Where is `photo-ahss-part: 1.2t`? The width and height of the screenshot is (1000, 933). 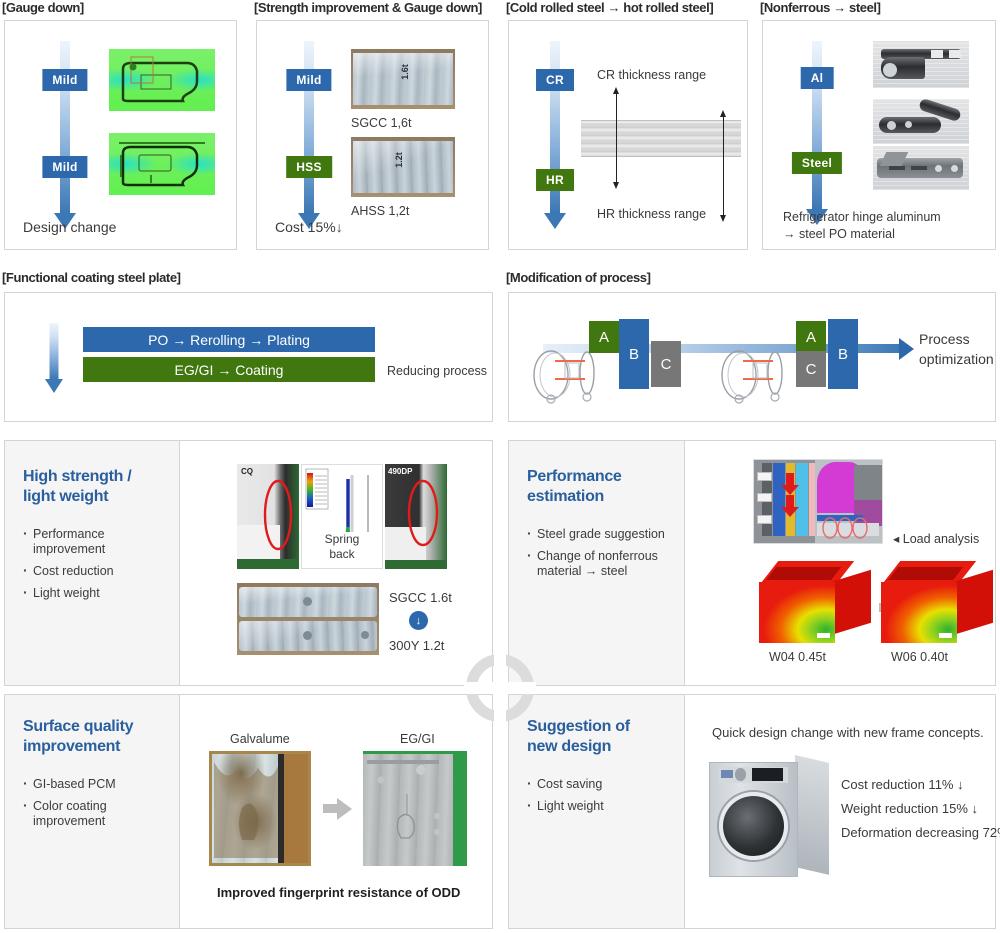
photo-ahss-part: 1.2t is located at coordinates (403, 167).